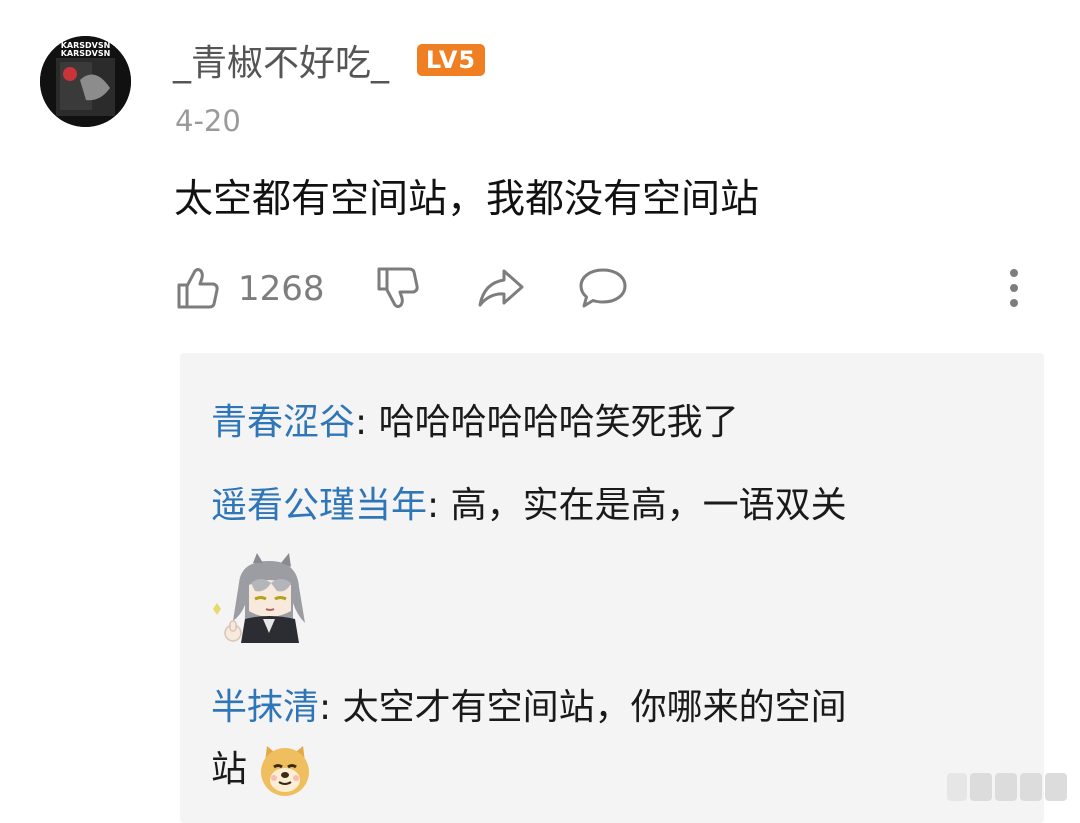 The image size is (1080, 823). What do you see at coordinates (265, 707) in the screenshot?
I see `reply-author: 半抹清` at bounding box center [265, 707].